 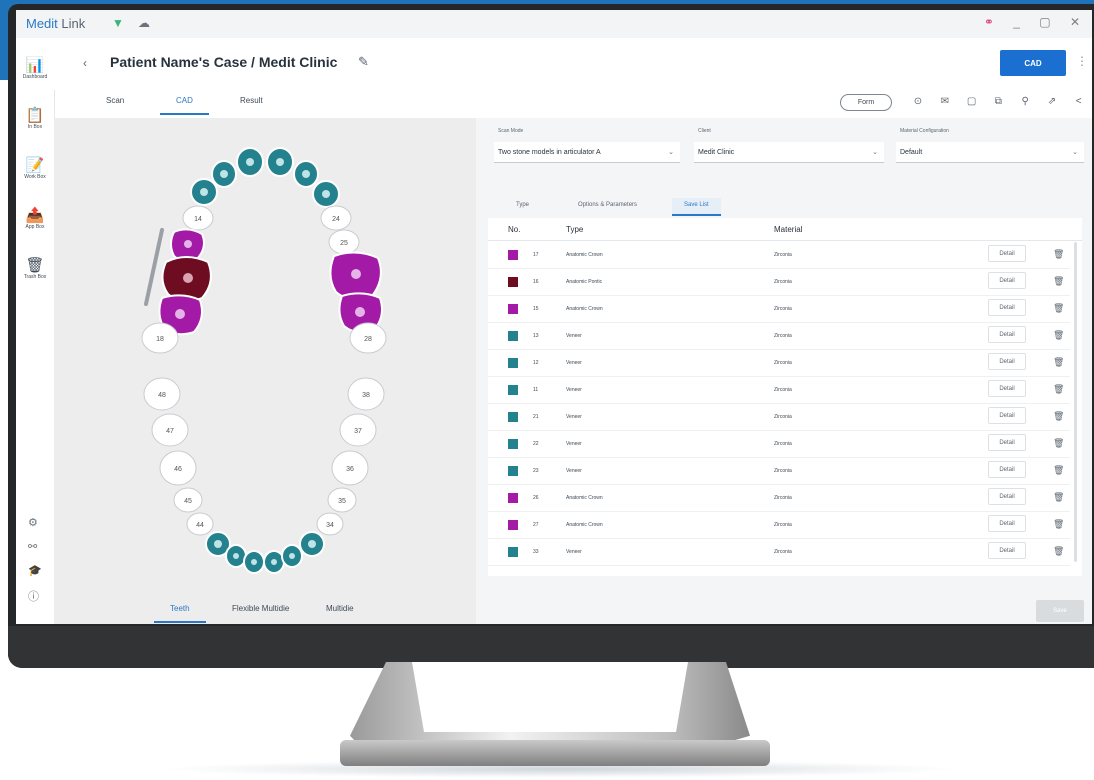 I want to click on settings-icon: ⚙, so click(x=33, y=522).